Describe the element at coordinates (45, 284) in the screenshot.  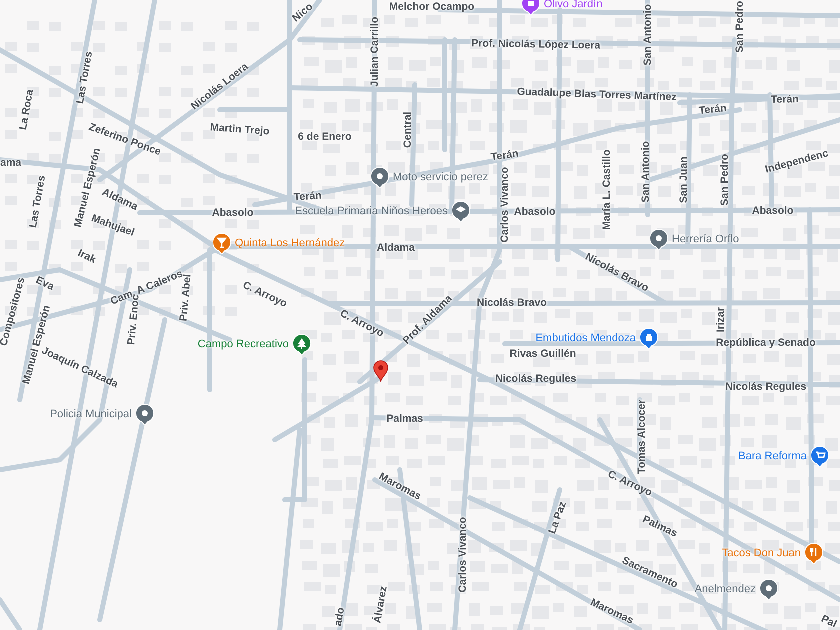
I see `street-label: Eva` at that location.